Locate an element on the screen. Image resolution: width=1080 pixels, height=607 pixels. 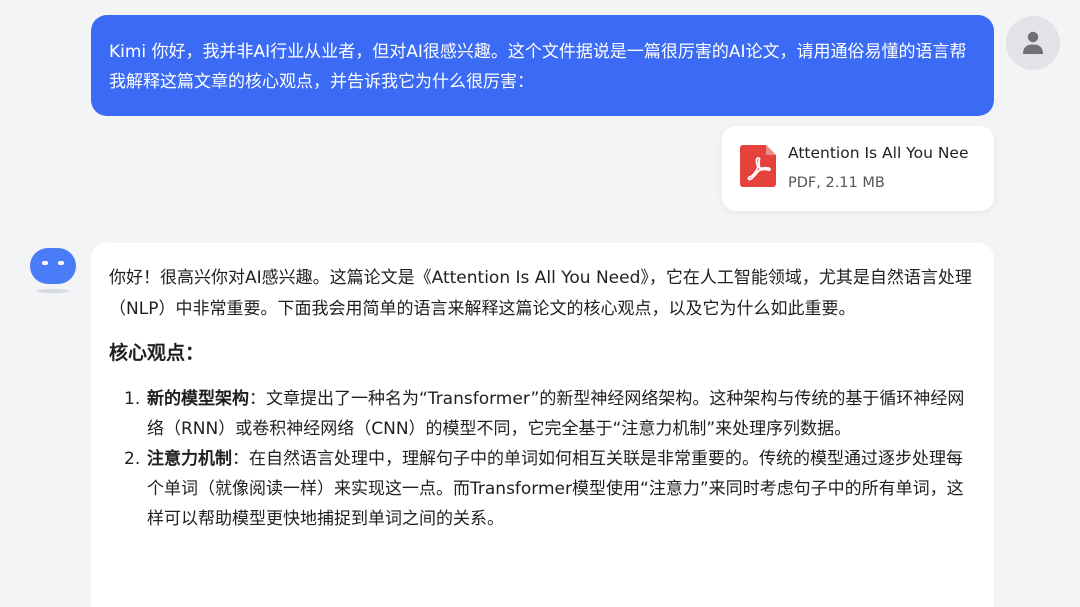
user-icon is located at coordinates (1033, 42).